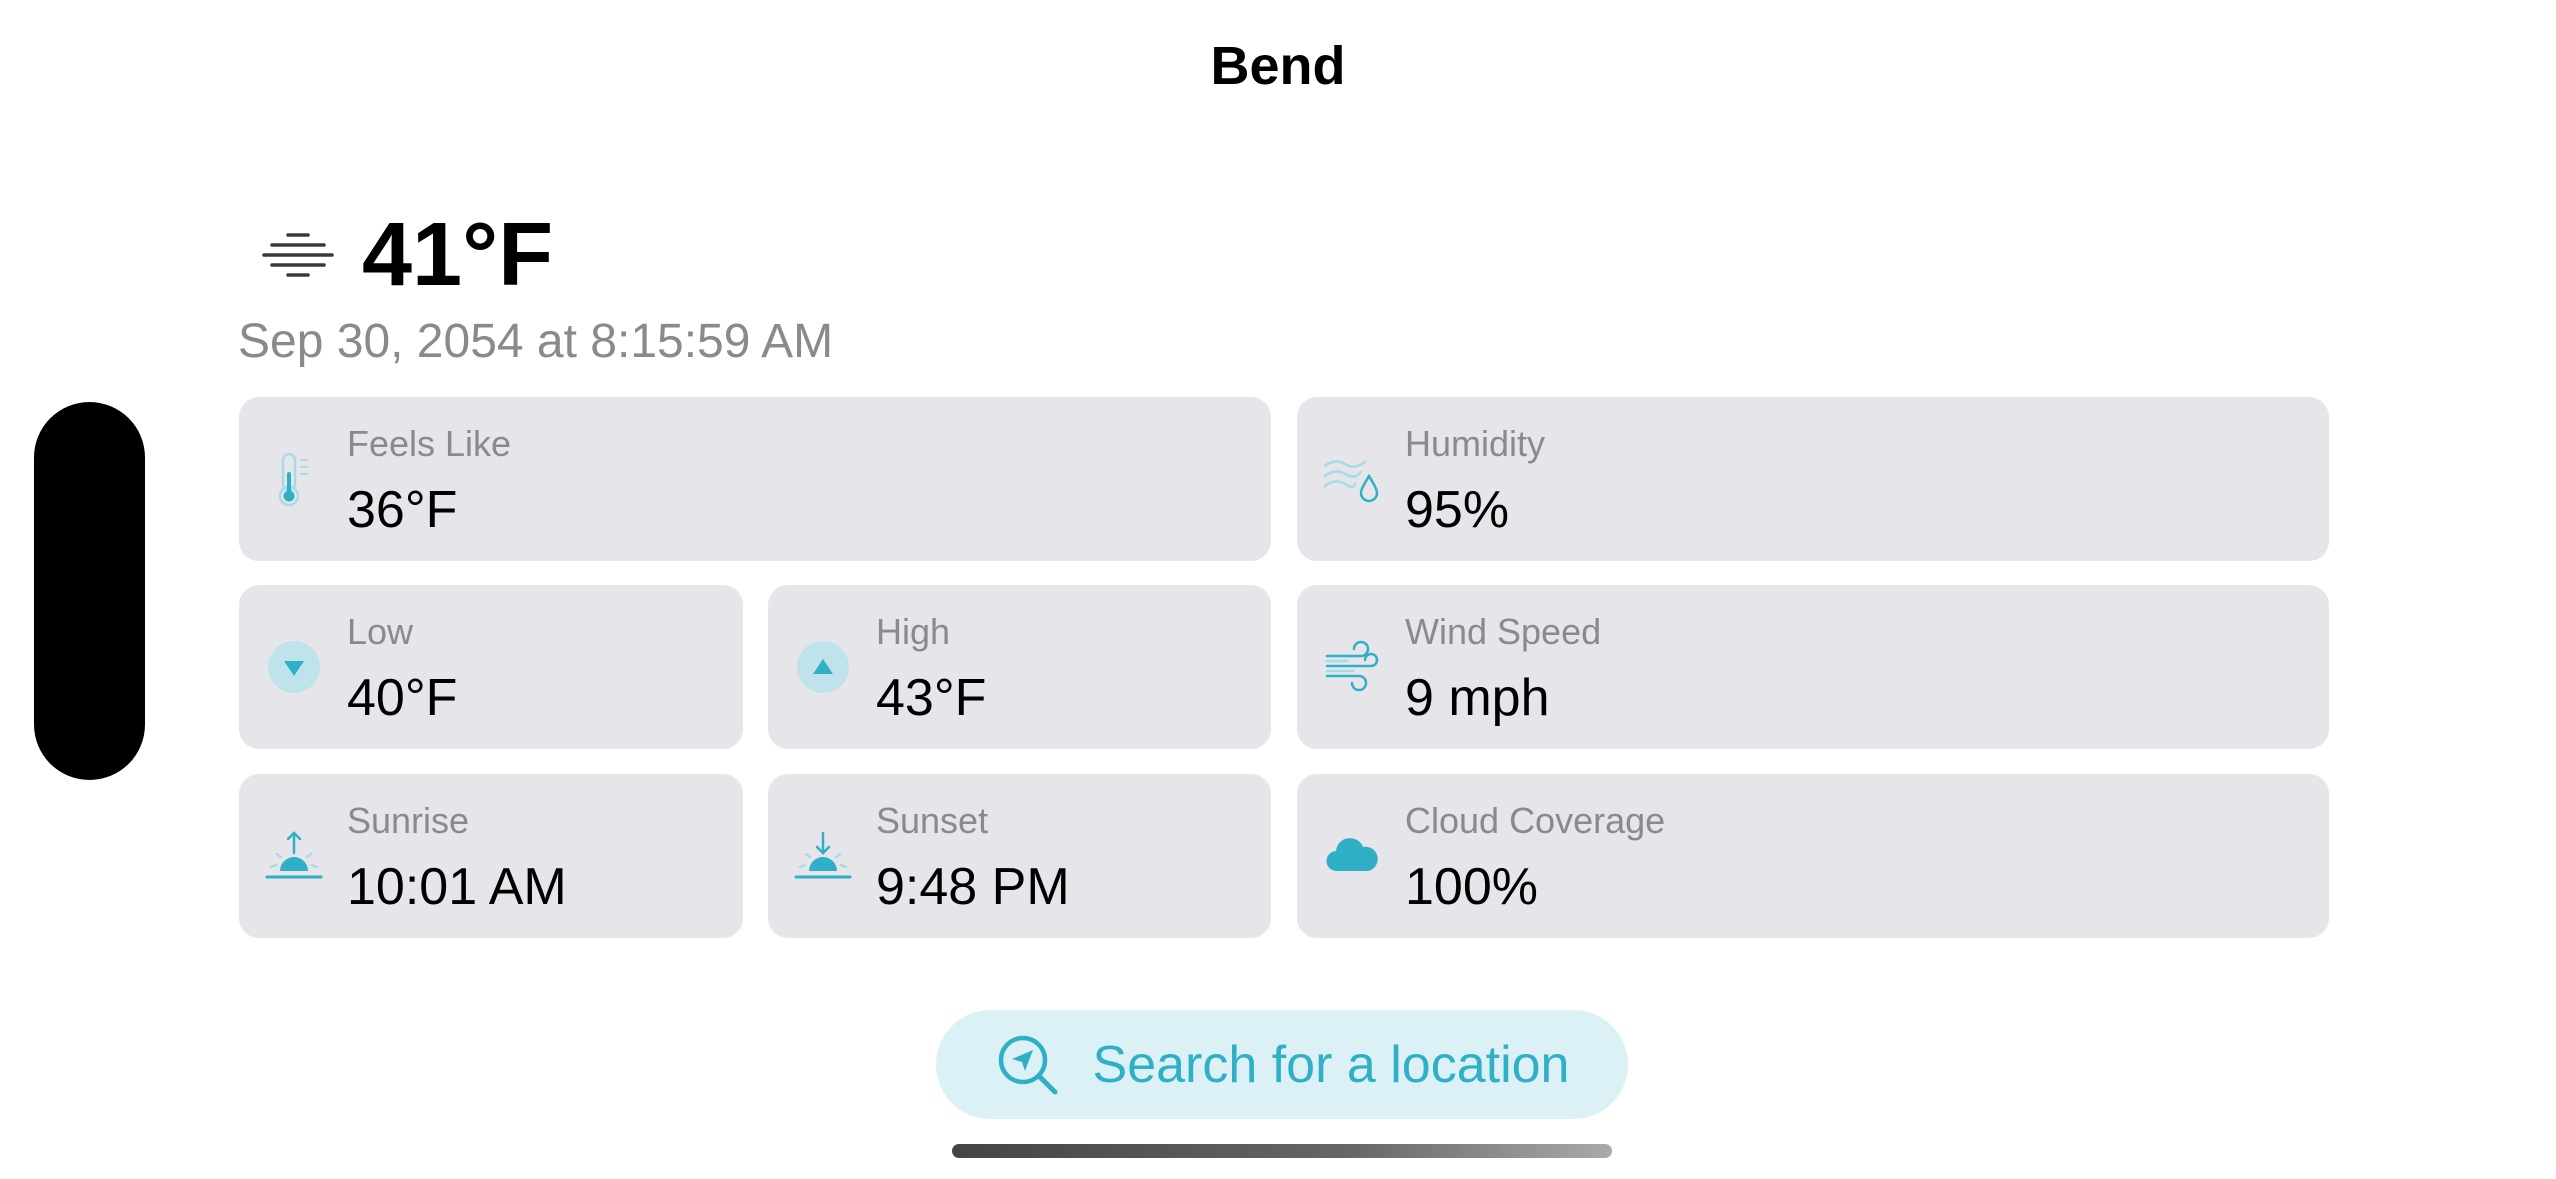 The image size is (2556, 1179). Describe the element at coordinates (755, 479) in the screenshot. I see `feels-like-card: Feels Like 36°F` at that location.